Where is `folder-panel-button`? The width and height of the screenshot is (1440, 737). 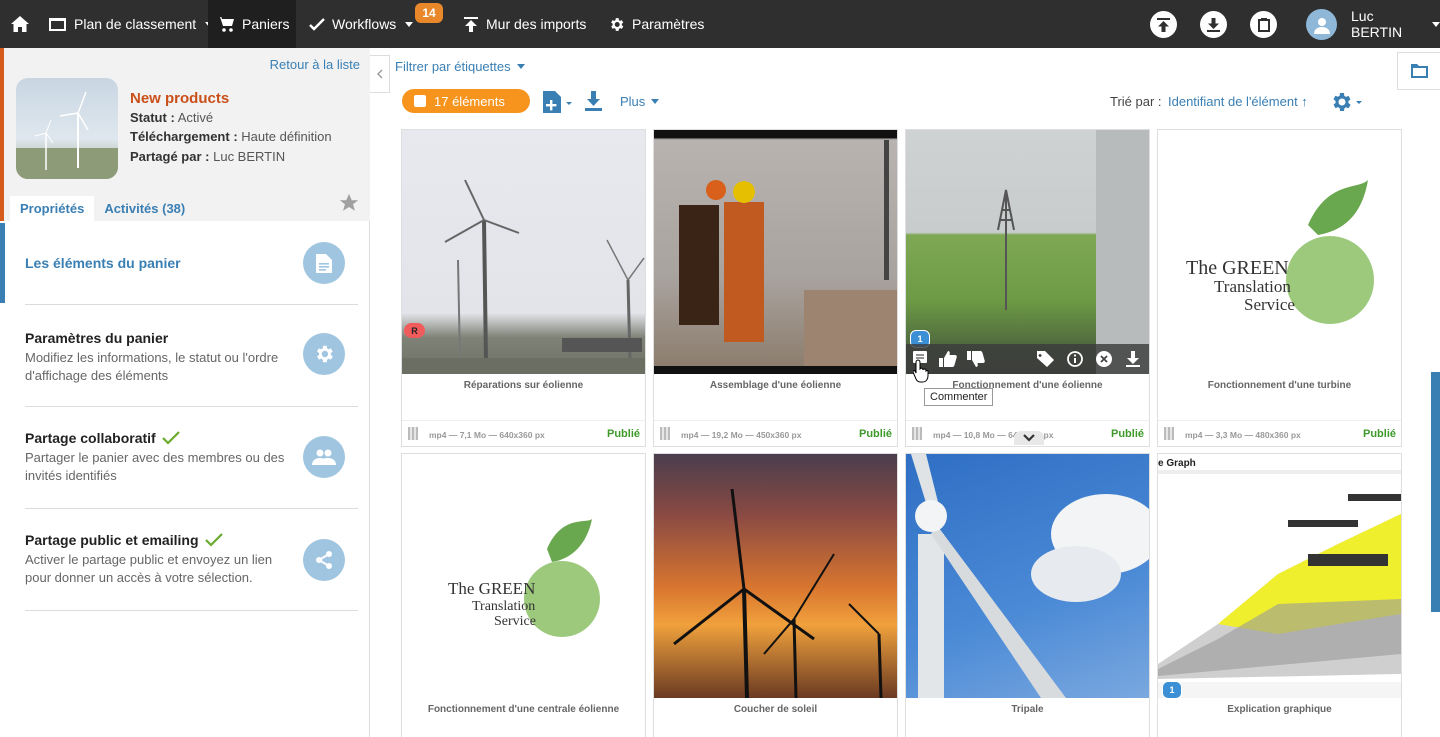 folder-panel-button is located at coordinates (1418, 71).